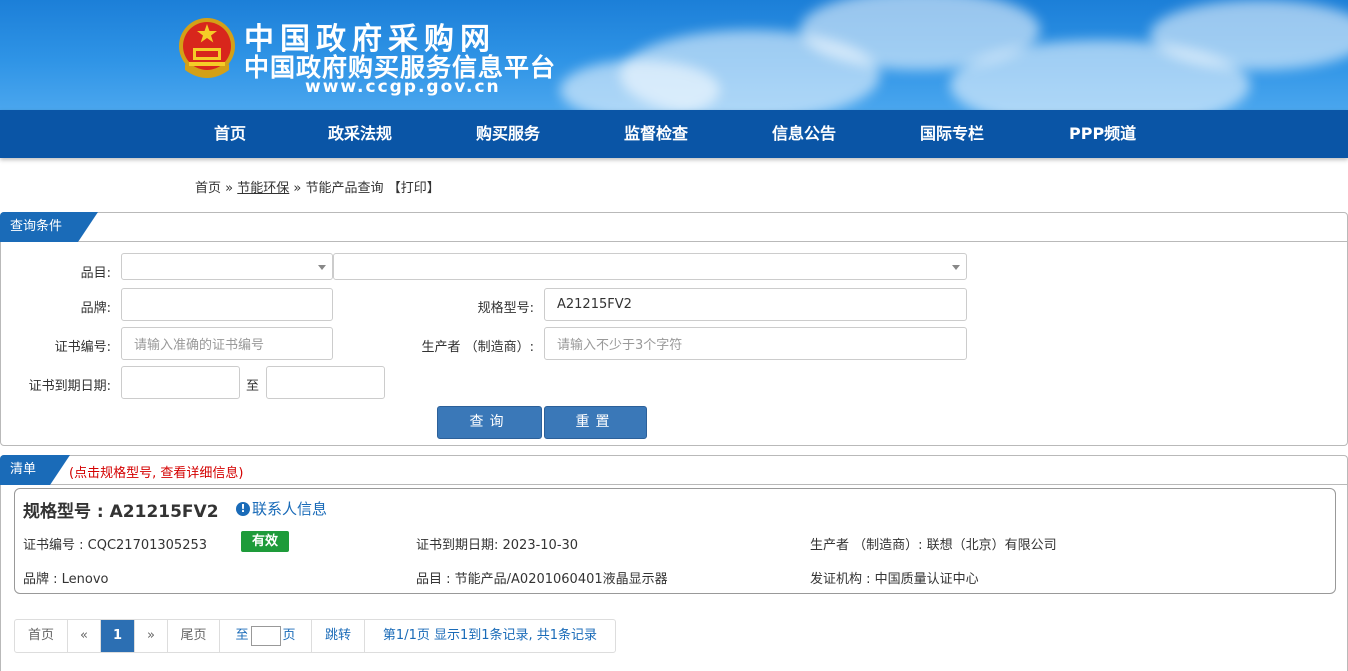  What do you see at coordinates (115, 545) in the screenshot?
I see `result-cert-number: 证书编号 : CQC21701305253` at bounding box center [115, 545].